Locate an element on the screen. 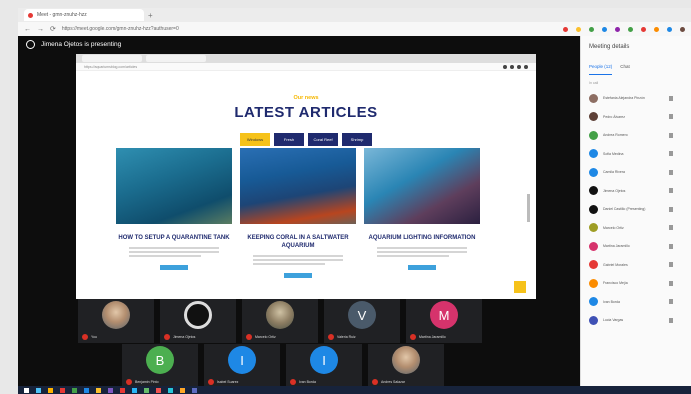  new-tab-icon: + is located at coordinates (150, 15).